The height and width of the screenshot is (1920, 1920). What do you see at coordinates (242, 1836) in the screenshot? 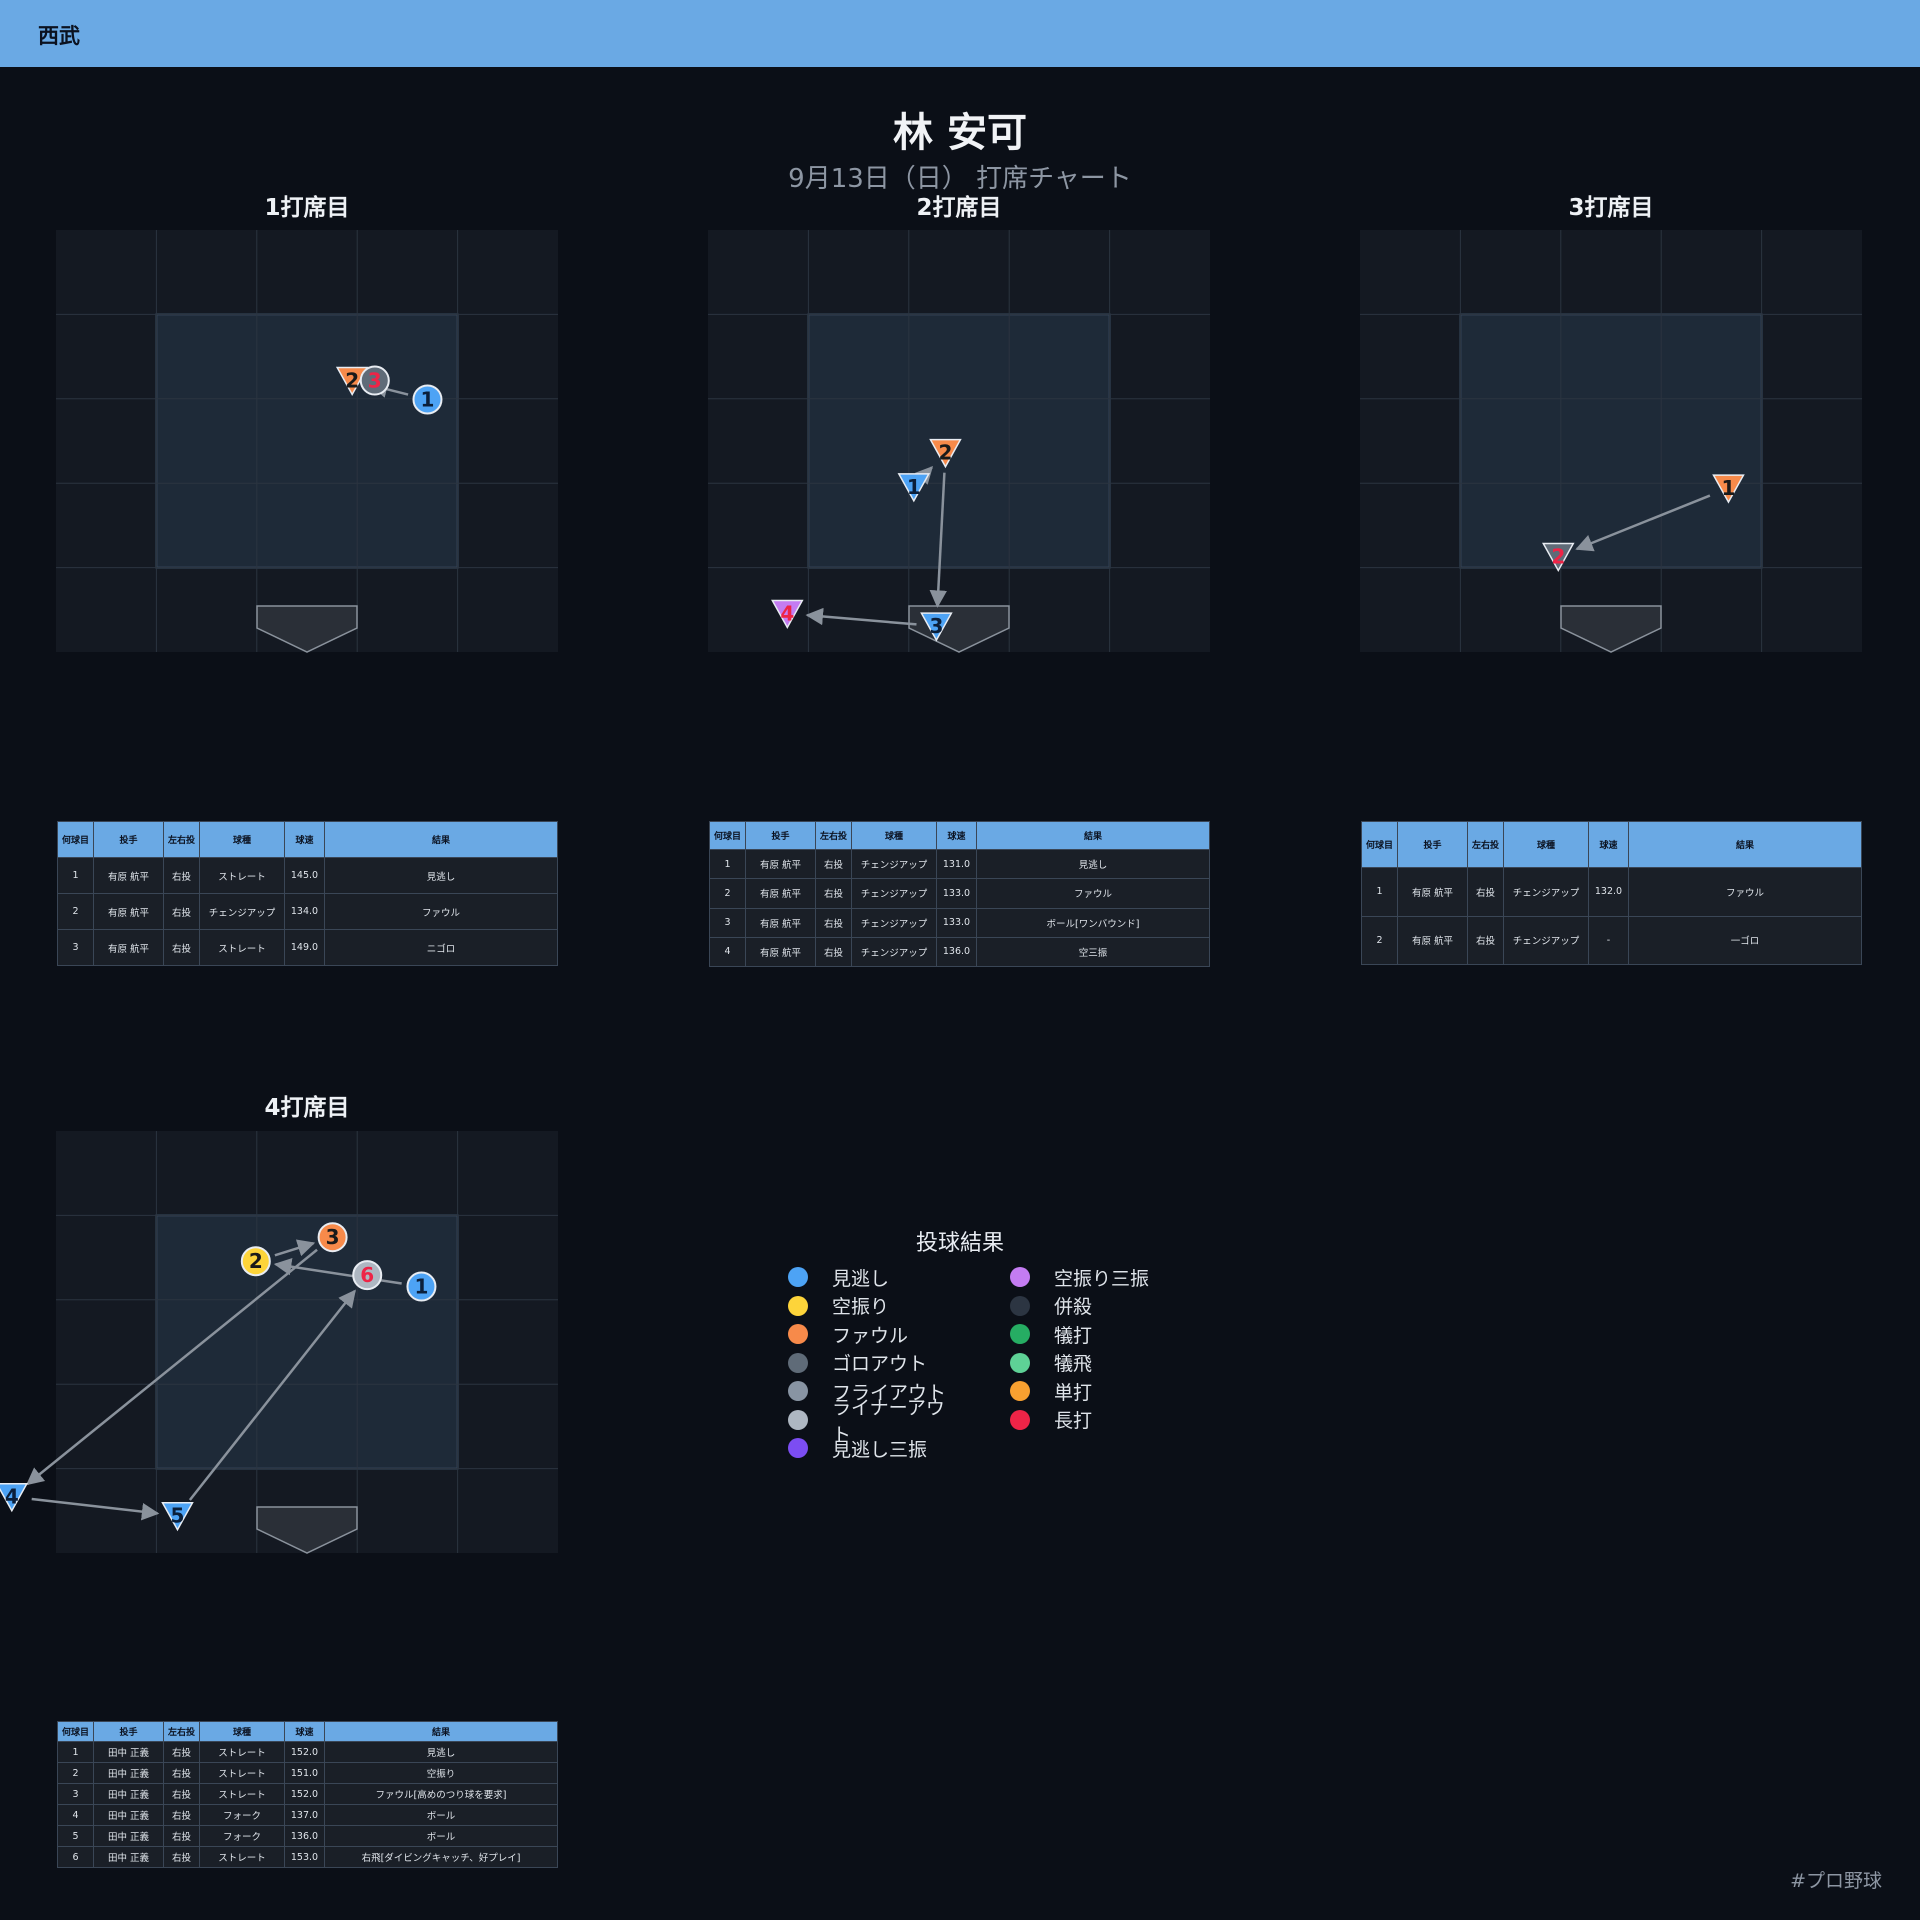
I see `table-cell: フォーク` at bounding box center [242, 1836].